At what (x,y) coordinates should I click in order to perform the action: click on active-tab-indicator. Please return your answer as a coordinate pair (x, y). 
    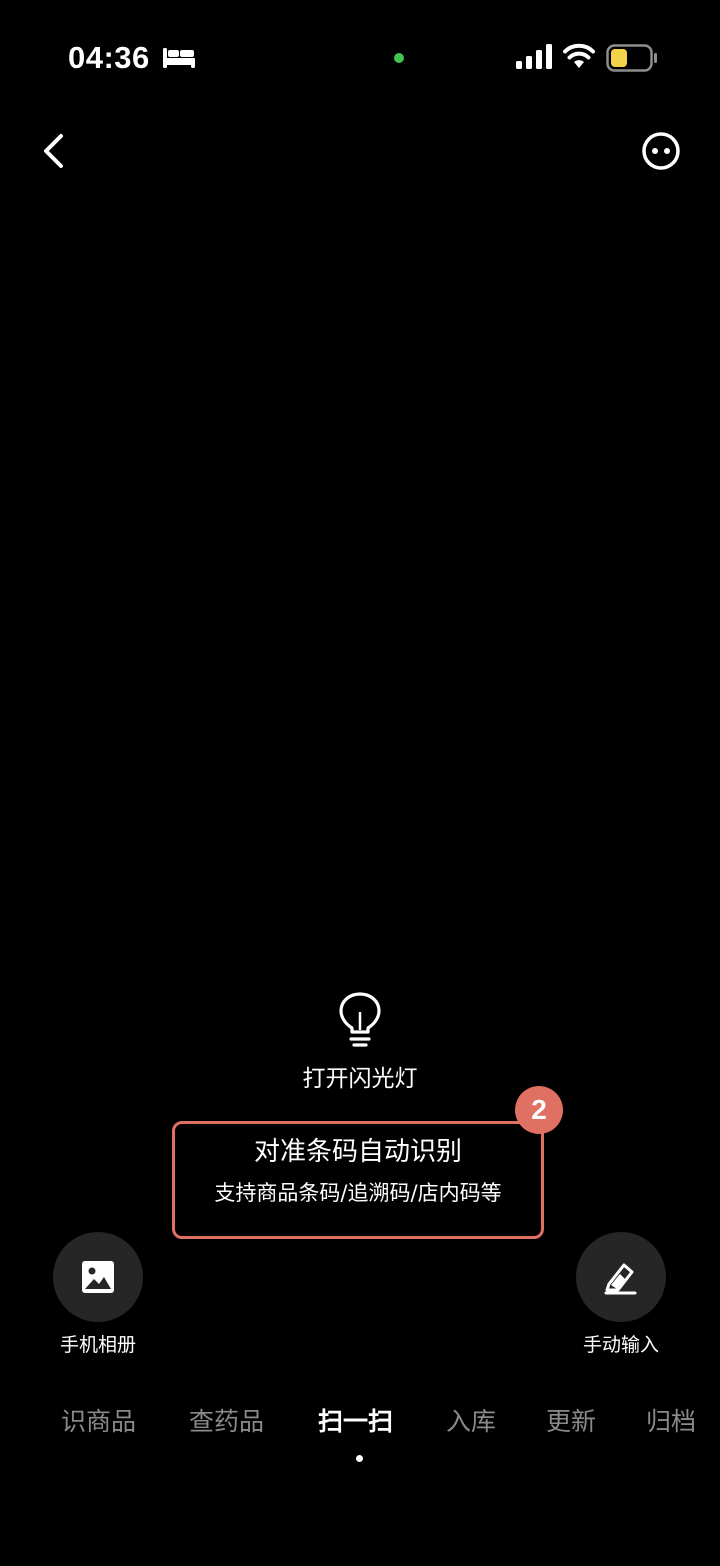
    Looking at the image, I should click on (359, 1458).